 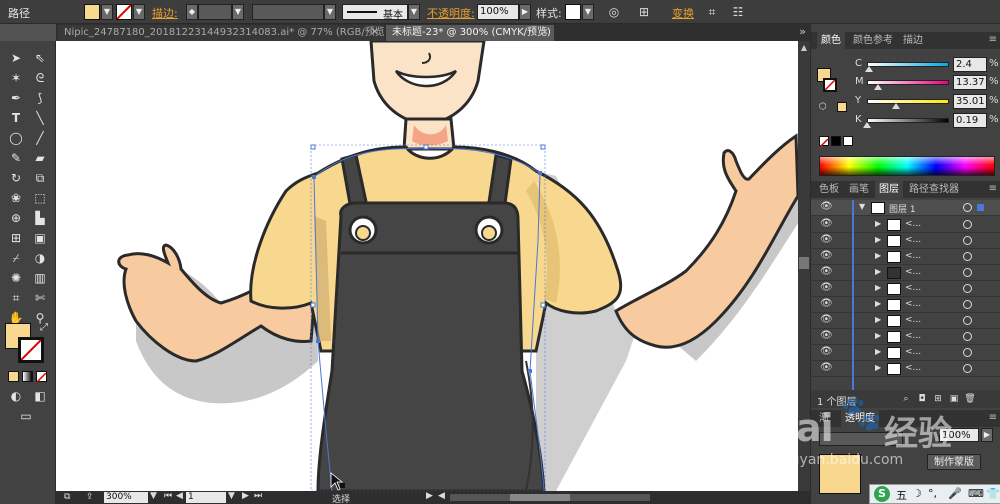 I want to click on anchor-point, so click(x=318, y=341).